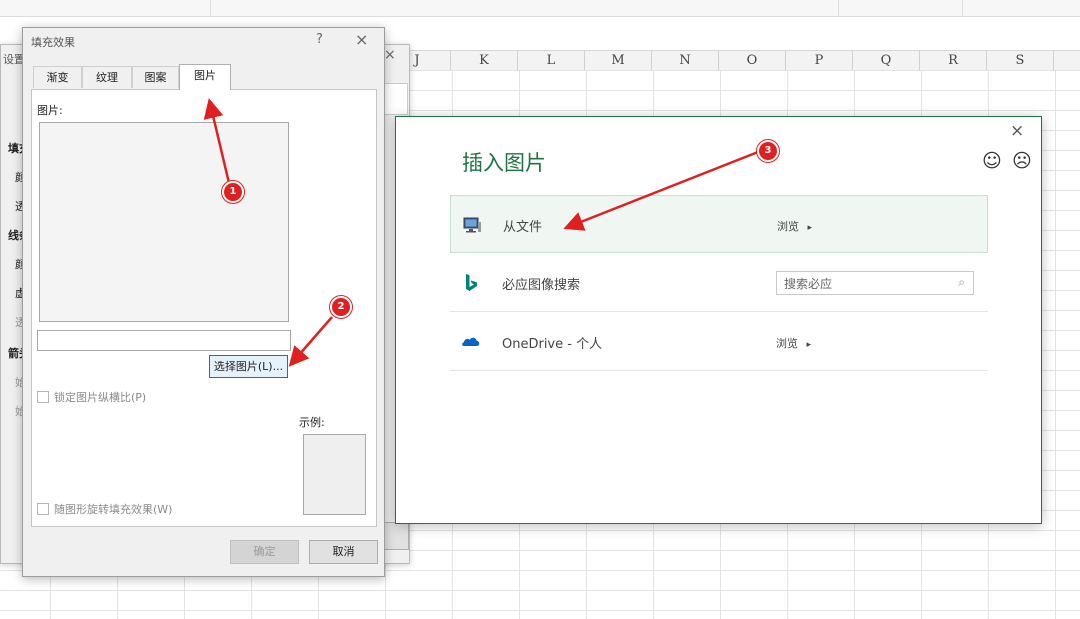  What do you see at coordinates (57, 77) in the screenshot?
I see `tab-gradient: 渐变` at bounding box center [57, 77].